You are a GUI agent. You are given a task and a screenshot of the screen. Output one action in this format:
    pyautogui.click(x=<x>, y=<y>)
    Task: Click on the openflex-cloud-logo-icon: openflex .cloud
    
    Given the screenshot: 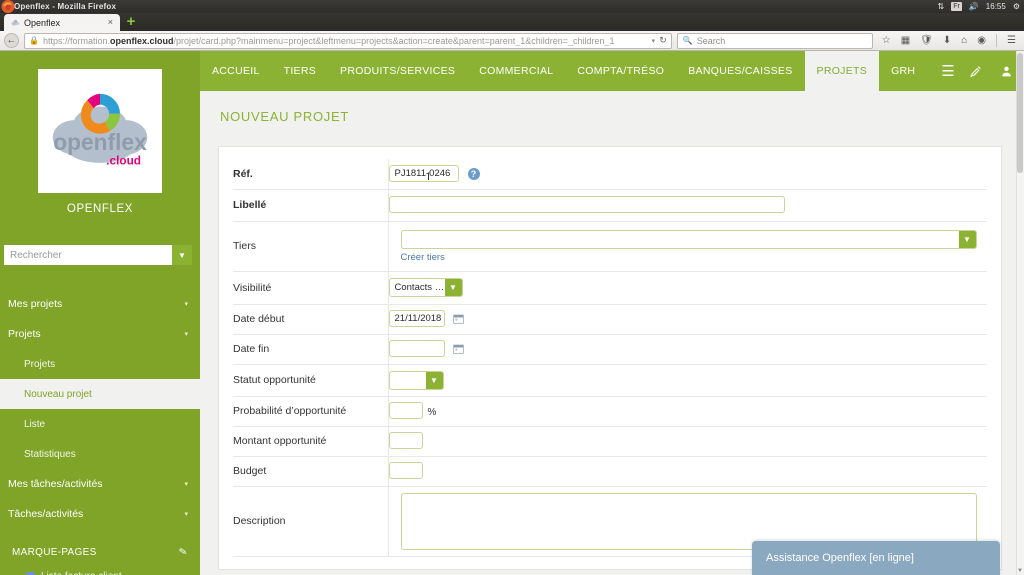 What is the action you would take?
    pyautogui.click(x=100, y=130)
    